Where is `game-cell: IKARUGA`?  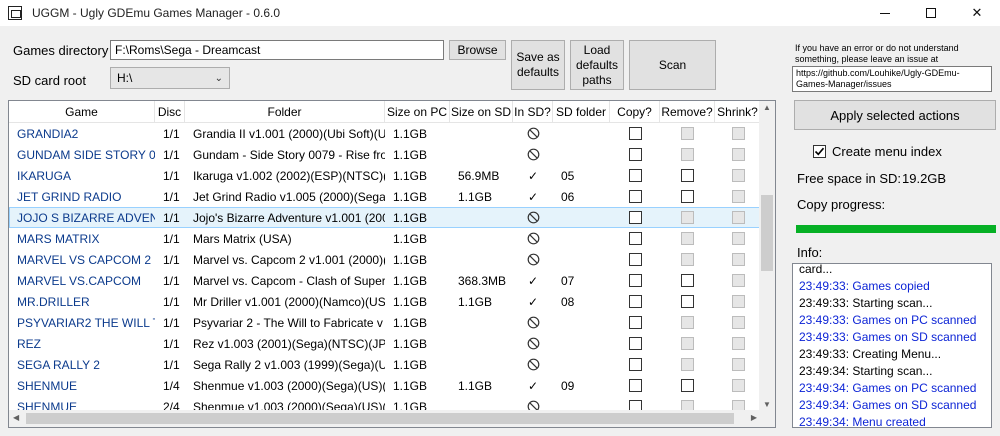 game-cell: IKARUGA is located at coordinates (82, 175).